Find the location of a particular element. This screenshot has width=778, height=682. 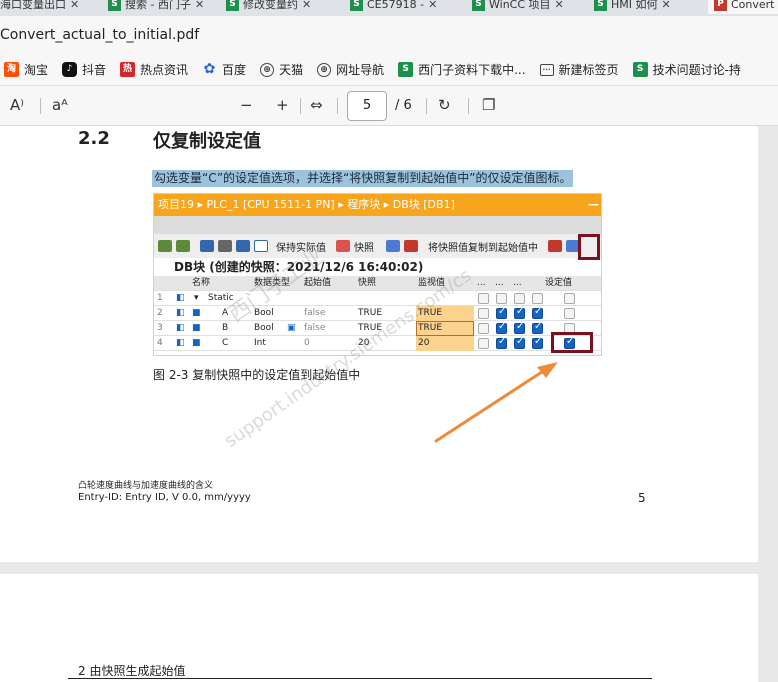

baidu-icon: ✿ is located at coordinates (209, 69).